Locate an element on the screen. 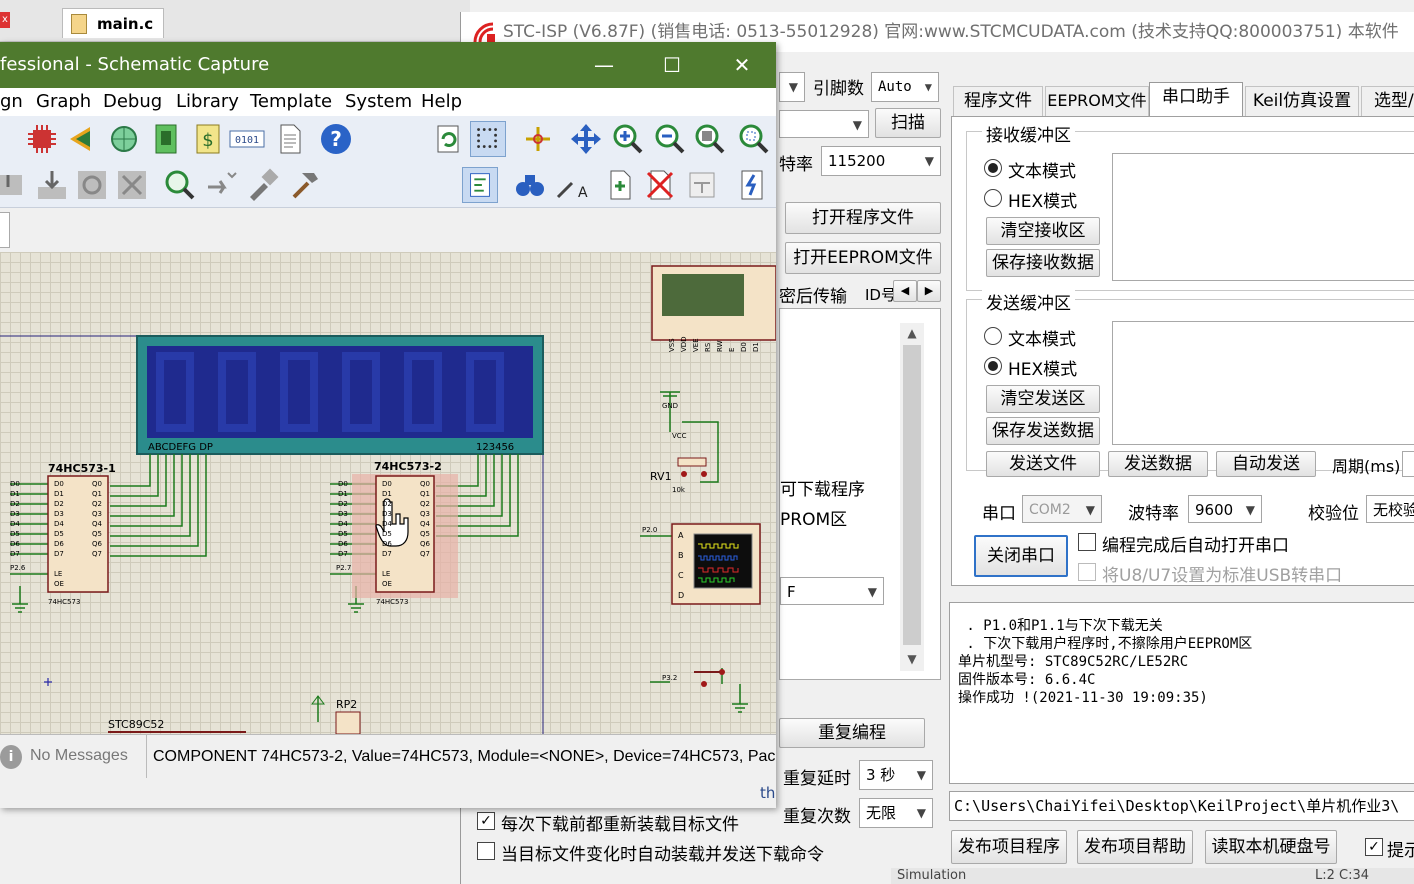 The height and width of the screenshot is (884, 1414). menu-system: System is located at coordinates (378, 102).